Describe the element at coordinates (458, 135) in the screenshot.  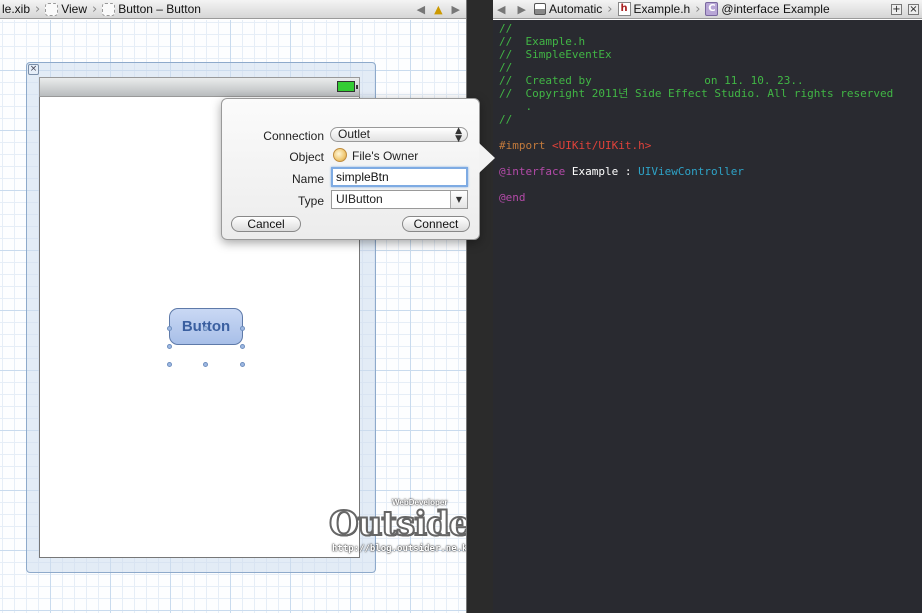
I see `popup-arrows-icon: ▲ ▼` at that location.